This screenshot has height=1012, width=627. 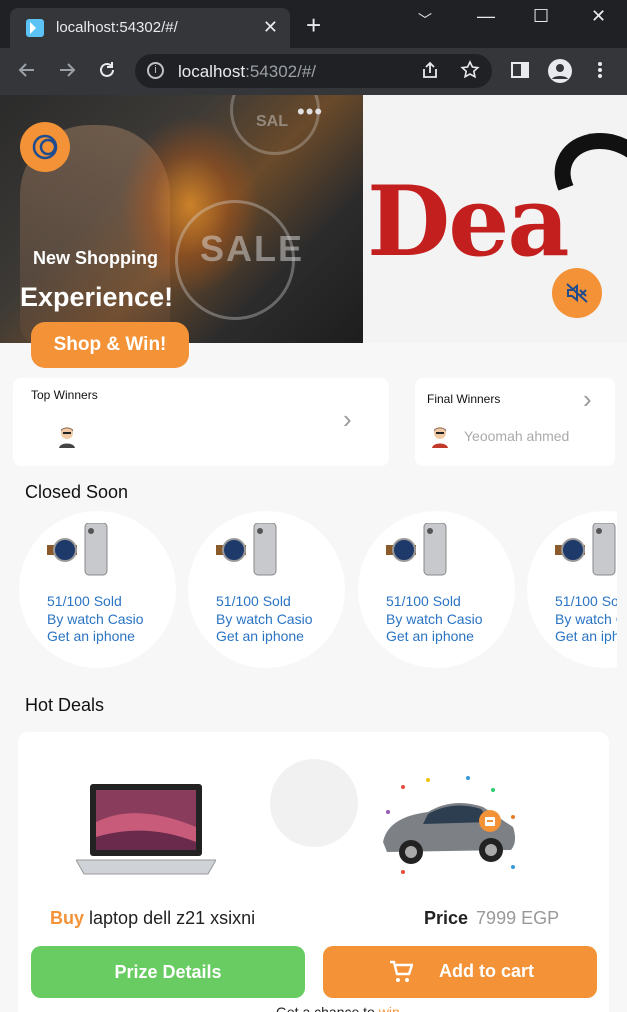 I want to click on tab-title: localhost:54302/#/, so click(x=117, y=27).